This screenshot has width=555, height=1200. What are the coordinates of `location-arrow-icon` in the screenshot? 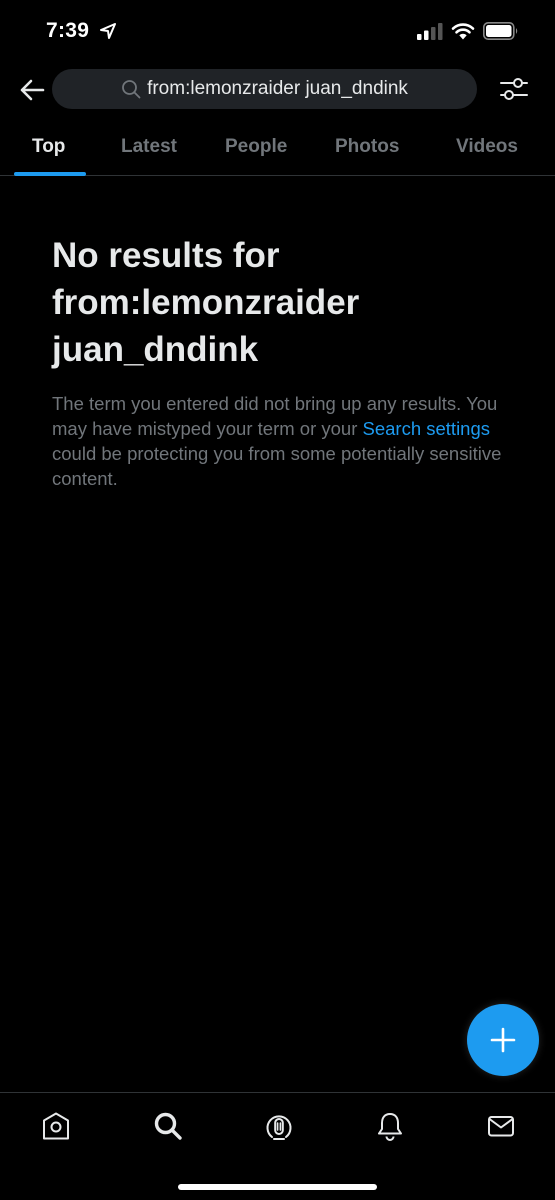 It's located at (108, 31).